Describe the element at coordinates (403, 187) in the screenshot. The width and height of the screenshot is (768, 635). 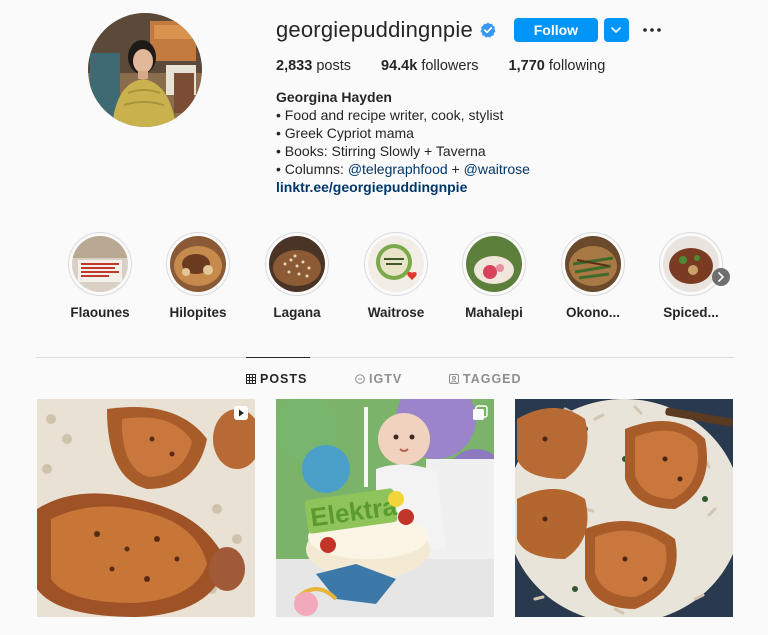
I see `bio-external-link: linktr.ee/georgiepuddingnpie` at that location.